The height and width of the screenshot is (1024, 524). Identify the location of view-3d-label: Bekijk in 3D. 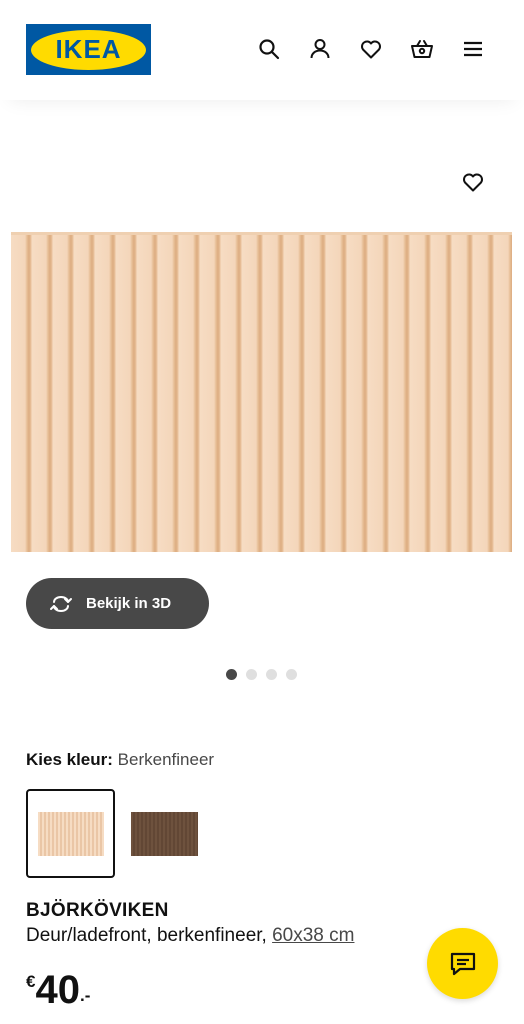
(129, 603).